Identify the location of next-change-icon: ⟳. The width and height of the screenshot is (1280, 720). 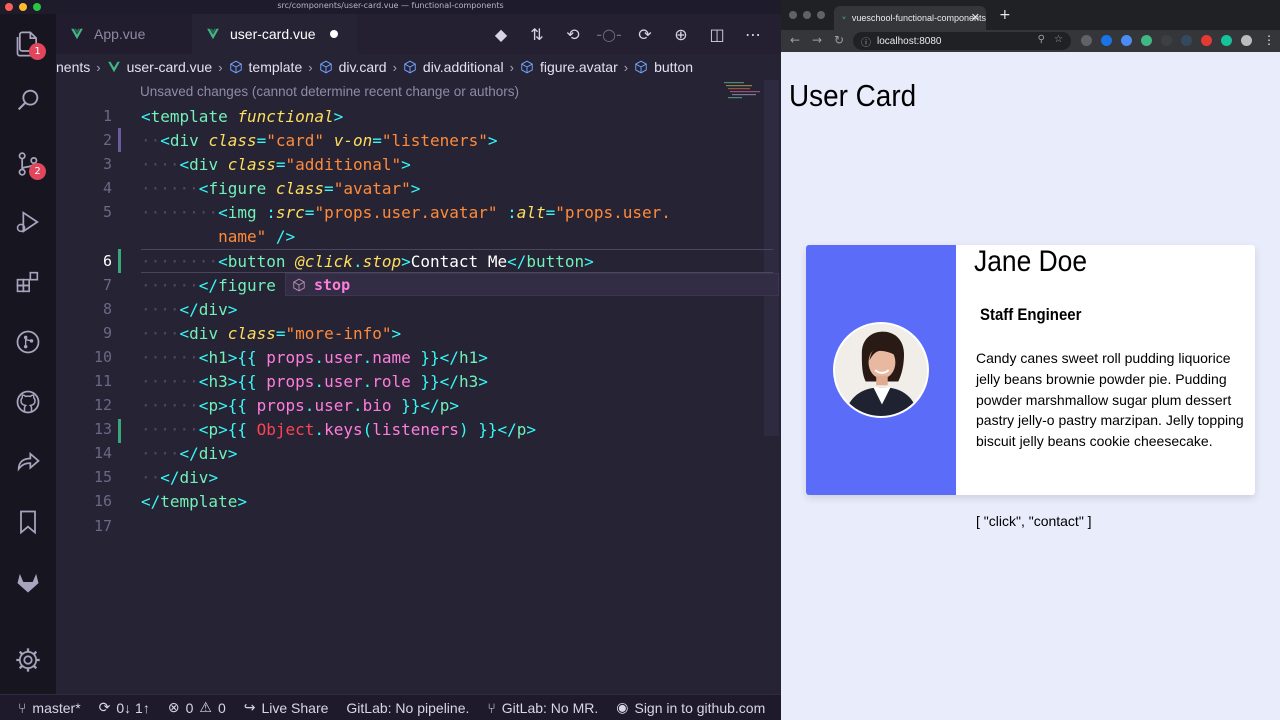
(645, 34).